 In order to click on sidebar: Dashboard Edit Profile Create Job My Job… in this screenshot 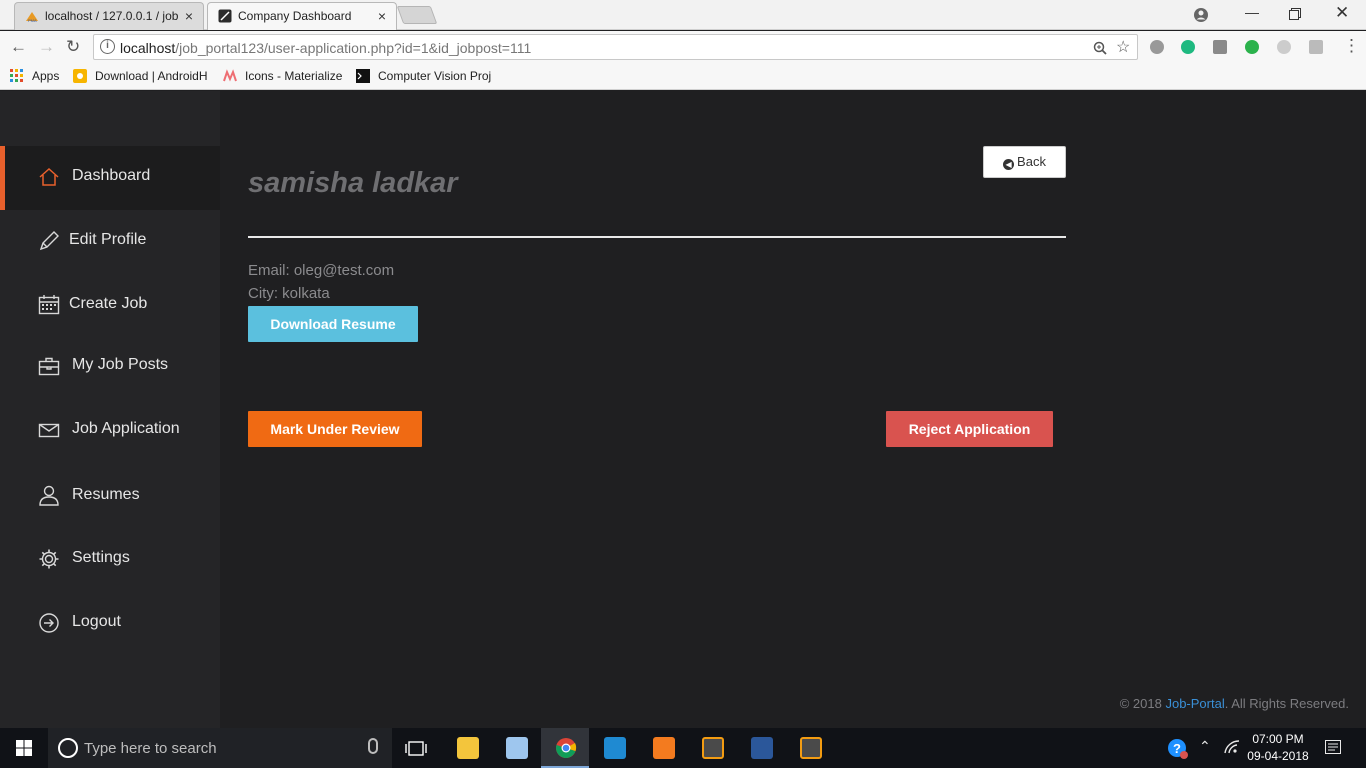, I will do `click(110, 409)`.